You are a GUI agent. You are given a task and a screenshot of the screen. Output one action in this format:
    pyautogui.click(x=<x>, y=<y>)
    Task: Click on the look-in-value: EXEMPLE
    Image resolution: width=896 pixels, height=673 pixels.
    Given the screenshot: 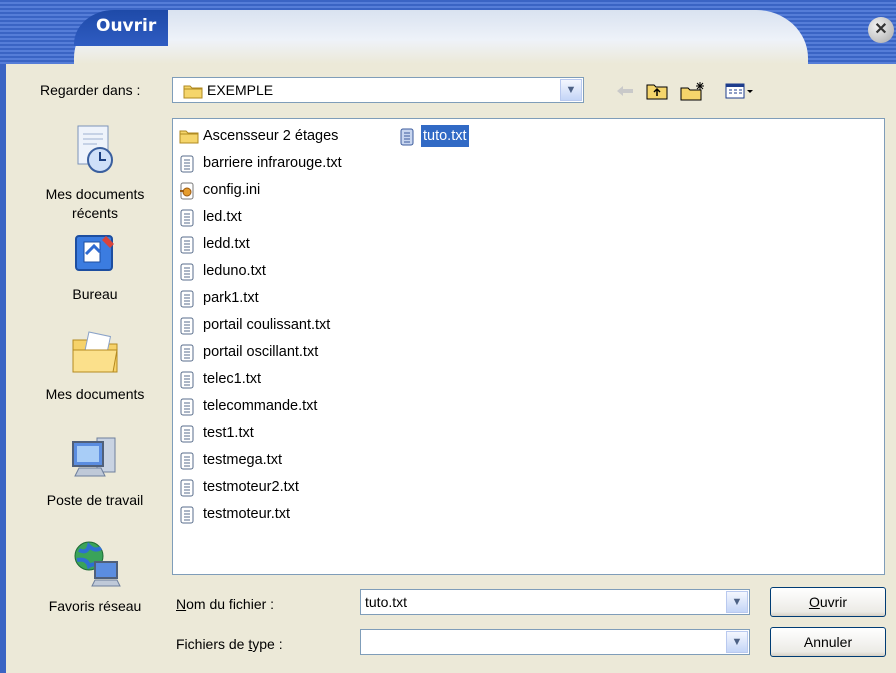 What is the action you would take?
    pyautogui.click(x=240, y=90)
    